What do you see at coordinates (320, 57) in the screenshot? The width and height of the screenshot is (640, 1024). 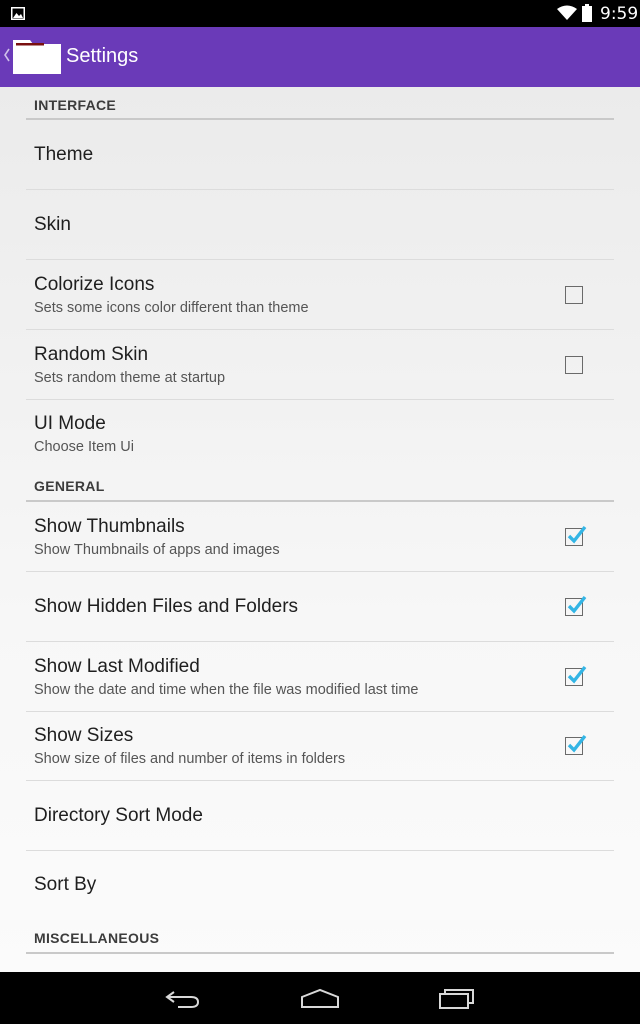 I see `action-bar: Settings` at bounding box center [320, 57].